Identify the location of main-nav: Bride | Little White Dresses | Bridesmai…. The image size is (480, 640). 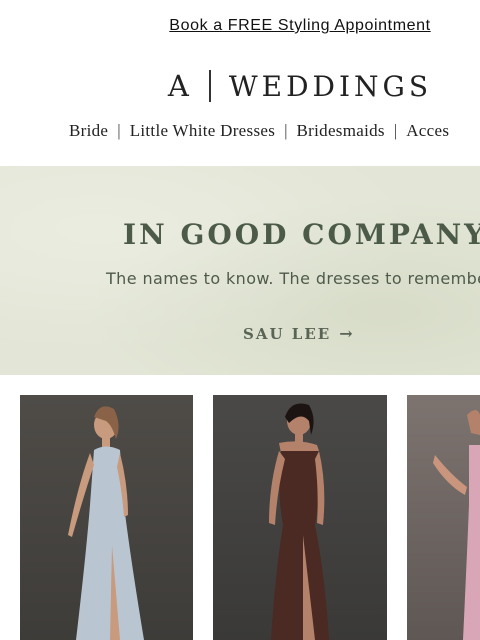
(259, 131).